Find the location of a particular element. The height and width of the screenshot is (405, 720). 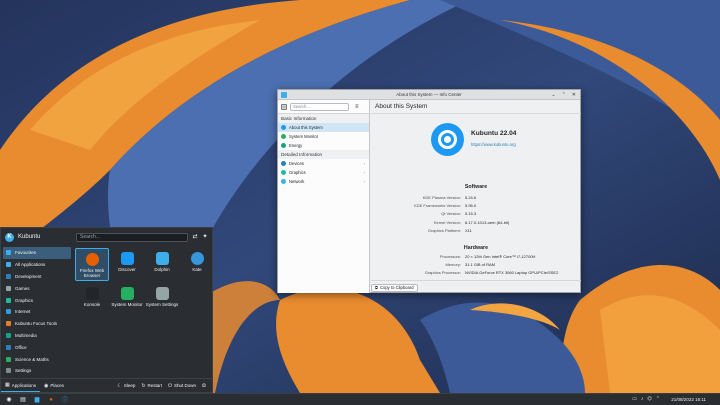

system-tray: ▭ ♪ ⌬ ⌃ is located at coordinates (646, 399).